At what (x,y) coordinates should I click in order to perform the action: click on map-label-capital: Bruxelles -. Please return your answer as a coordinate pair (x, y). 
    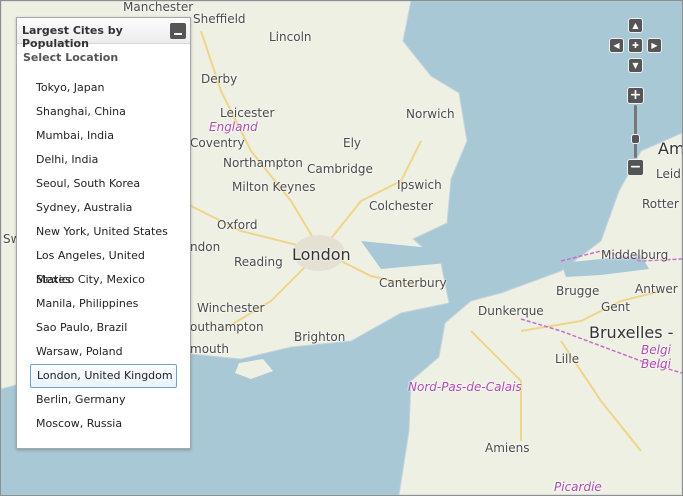
    Looking at the image, I should click on (631, 332).